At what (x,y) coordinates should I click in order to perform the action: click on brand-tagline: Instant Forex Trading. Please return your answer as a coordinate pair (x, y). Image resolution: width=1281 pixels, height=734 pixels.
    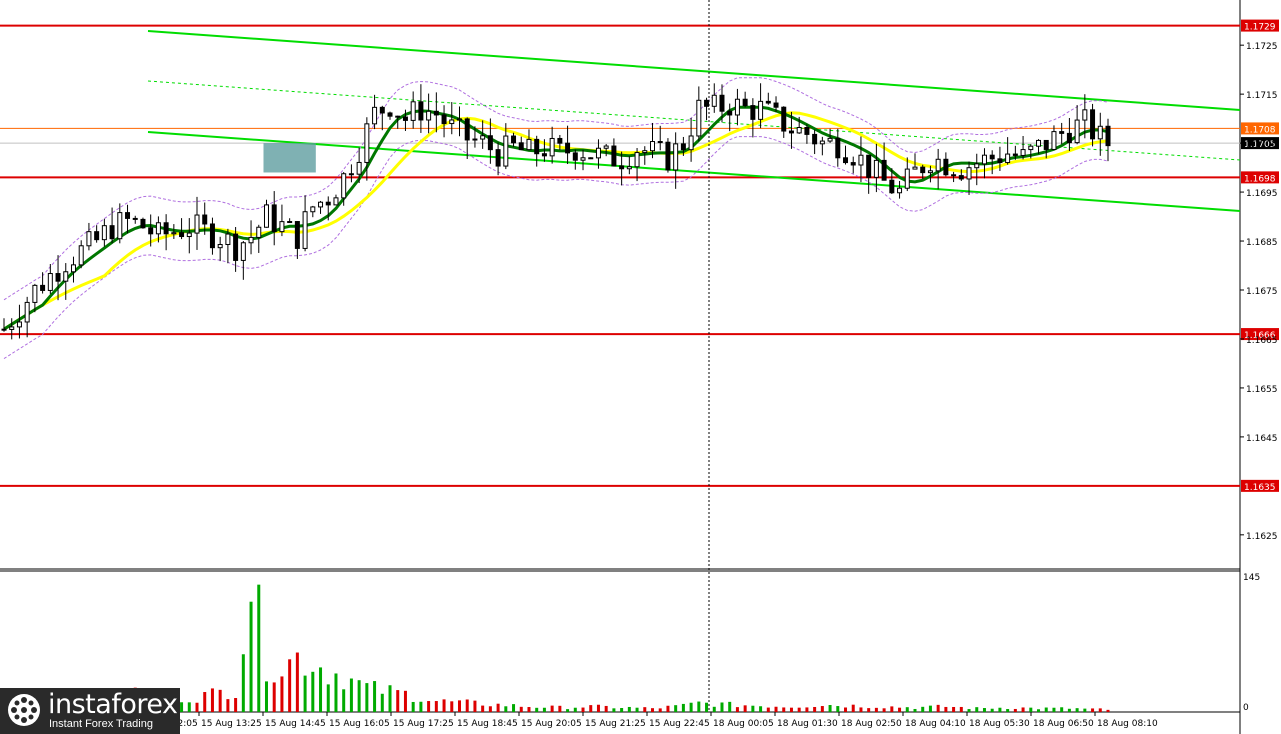
    Looking at the image, I should click on (101, 724).